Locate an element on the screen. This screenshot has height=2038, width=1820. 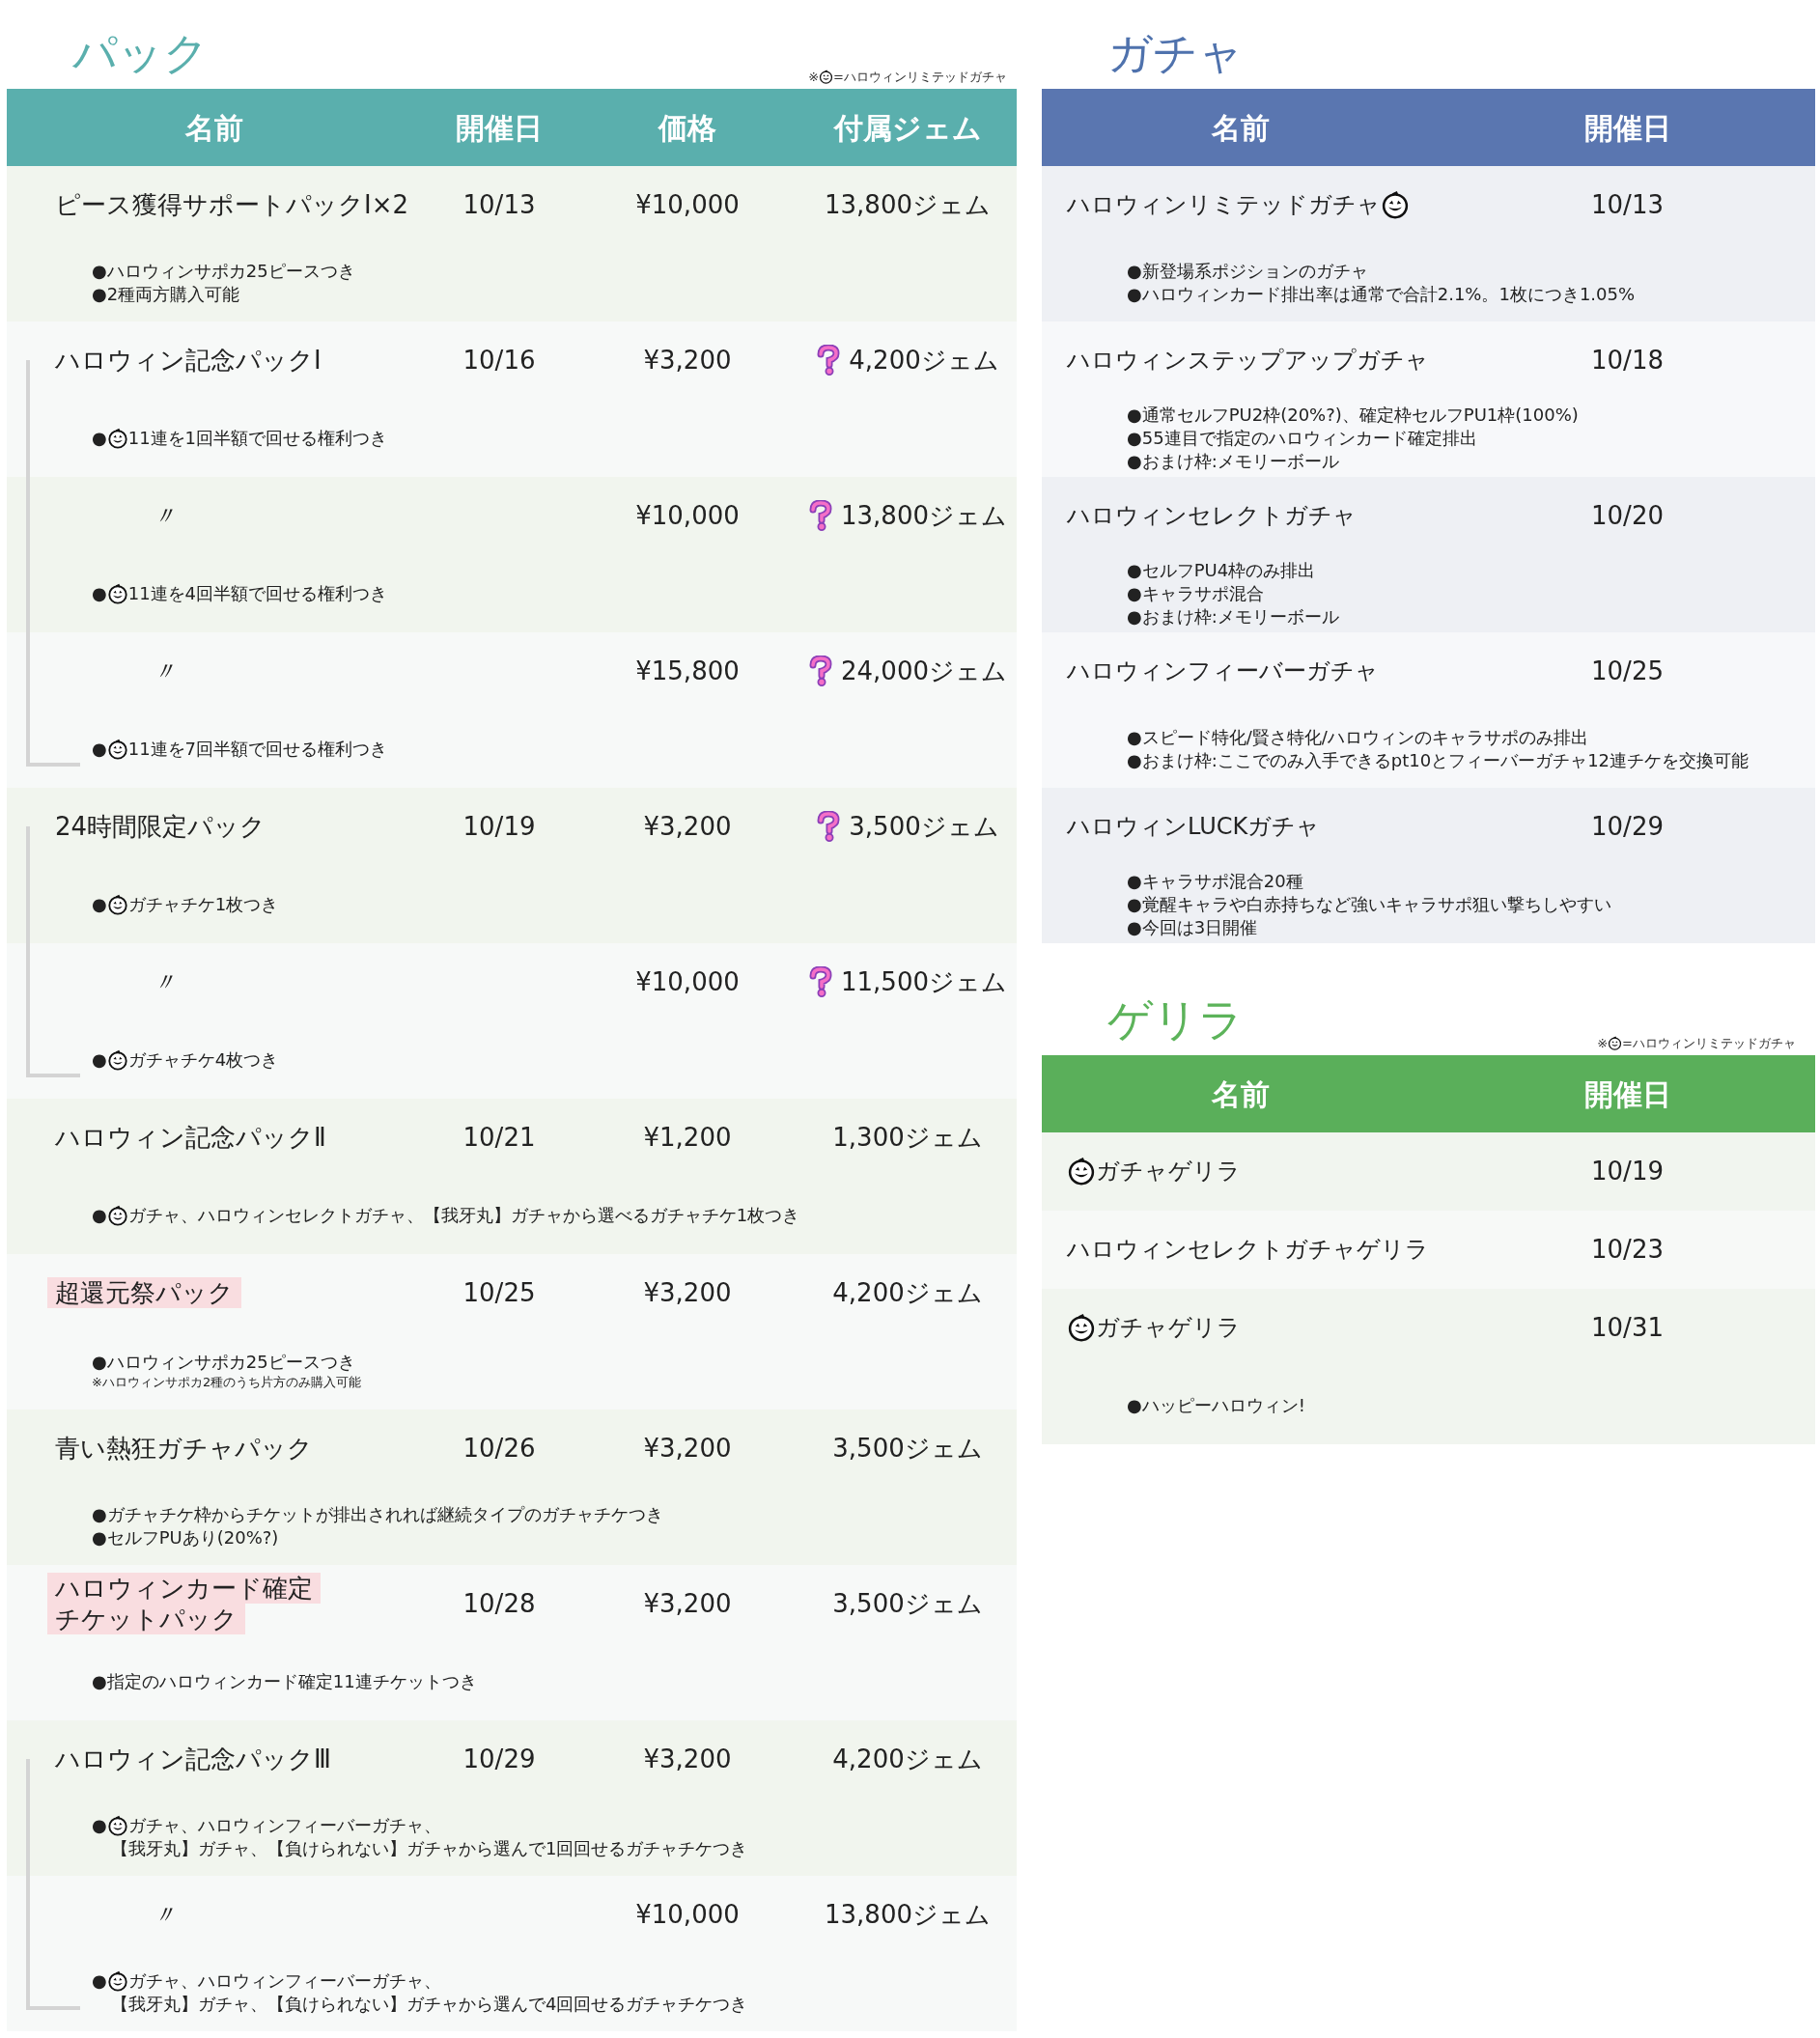
pack-name: チケットパック is located at coordinates (146, 1619).